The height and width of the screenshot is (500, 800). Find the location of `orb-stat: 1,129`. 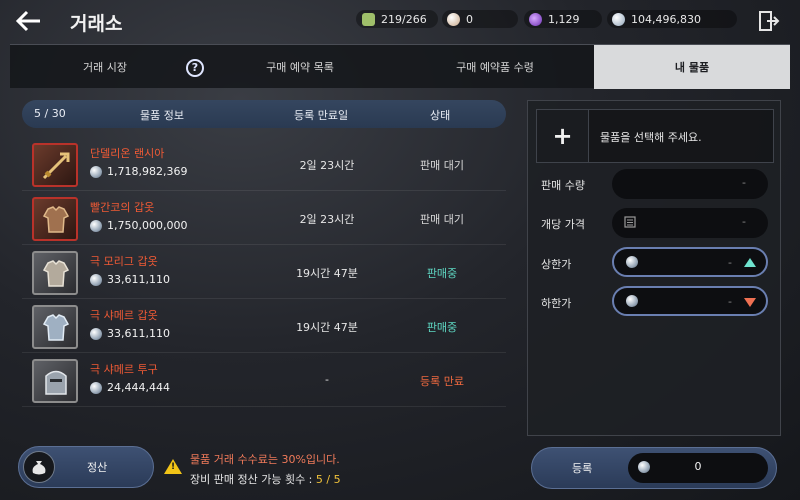

orb-stat: 1,129 is located at coordinates (554, 19).